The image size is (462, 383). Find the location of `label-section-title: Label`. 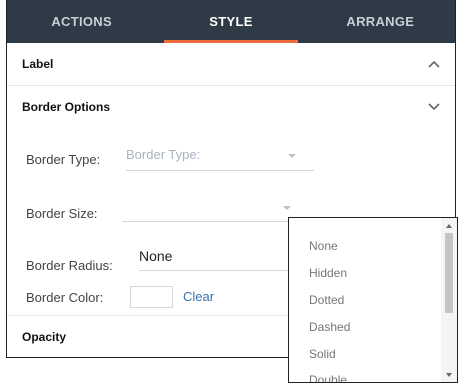

label-section-title: Label is located at coordinates (38, 64).